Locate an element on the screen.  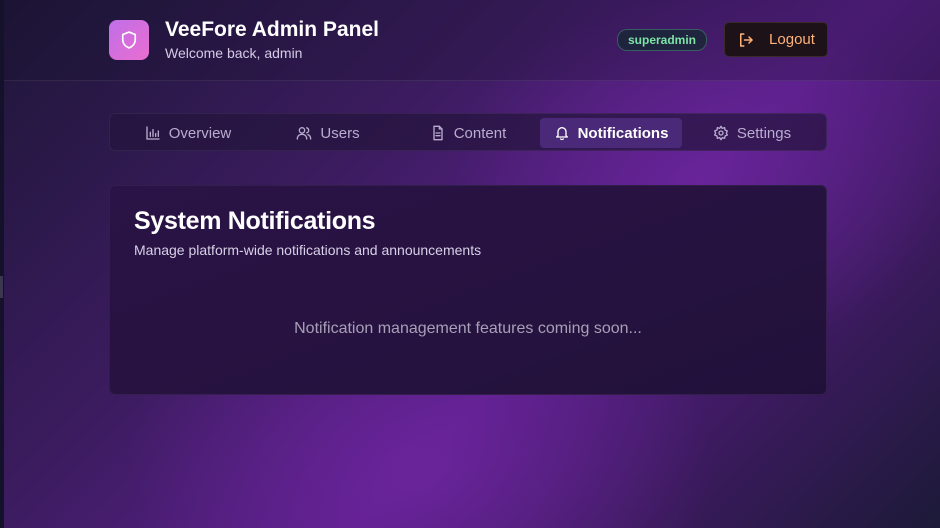
tab-label: Notifications is located at coordinates (623, 133).